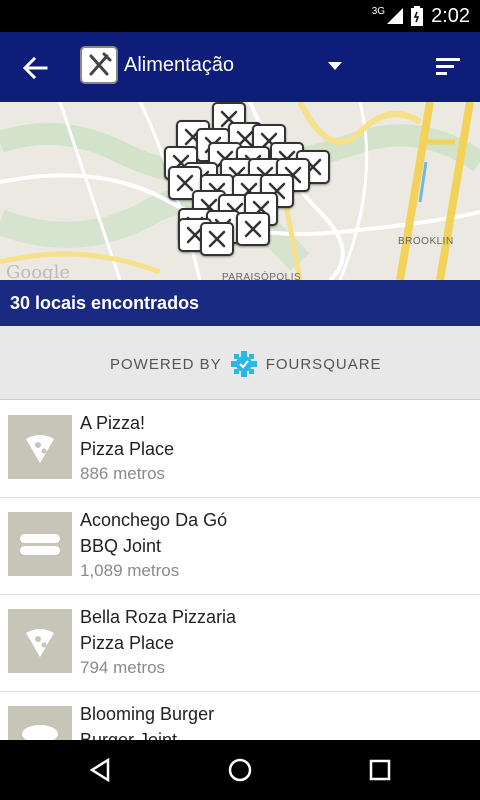  I want to click on caret-down-icon, so click(335, 66).